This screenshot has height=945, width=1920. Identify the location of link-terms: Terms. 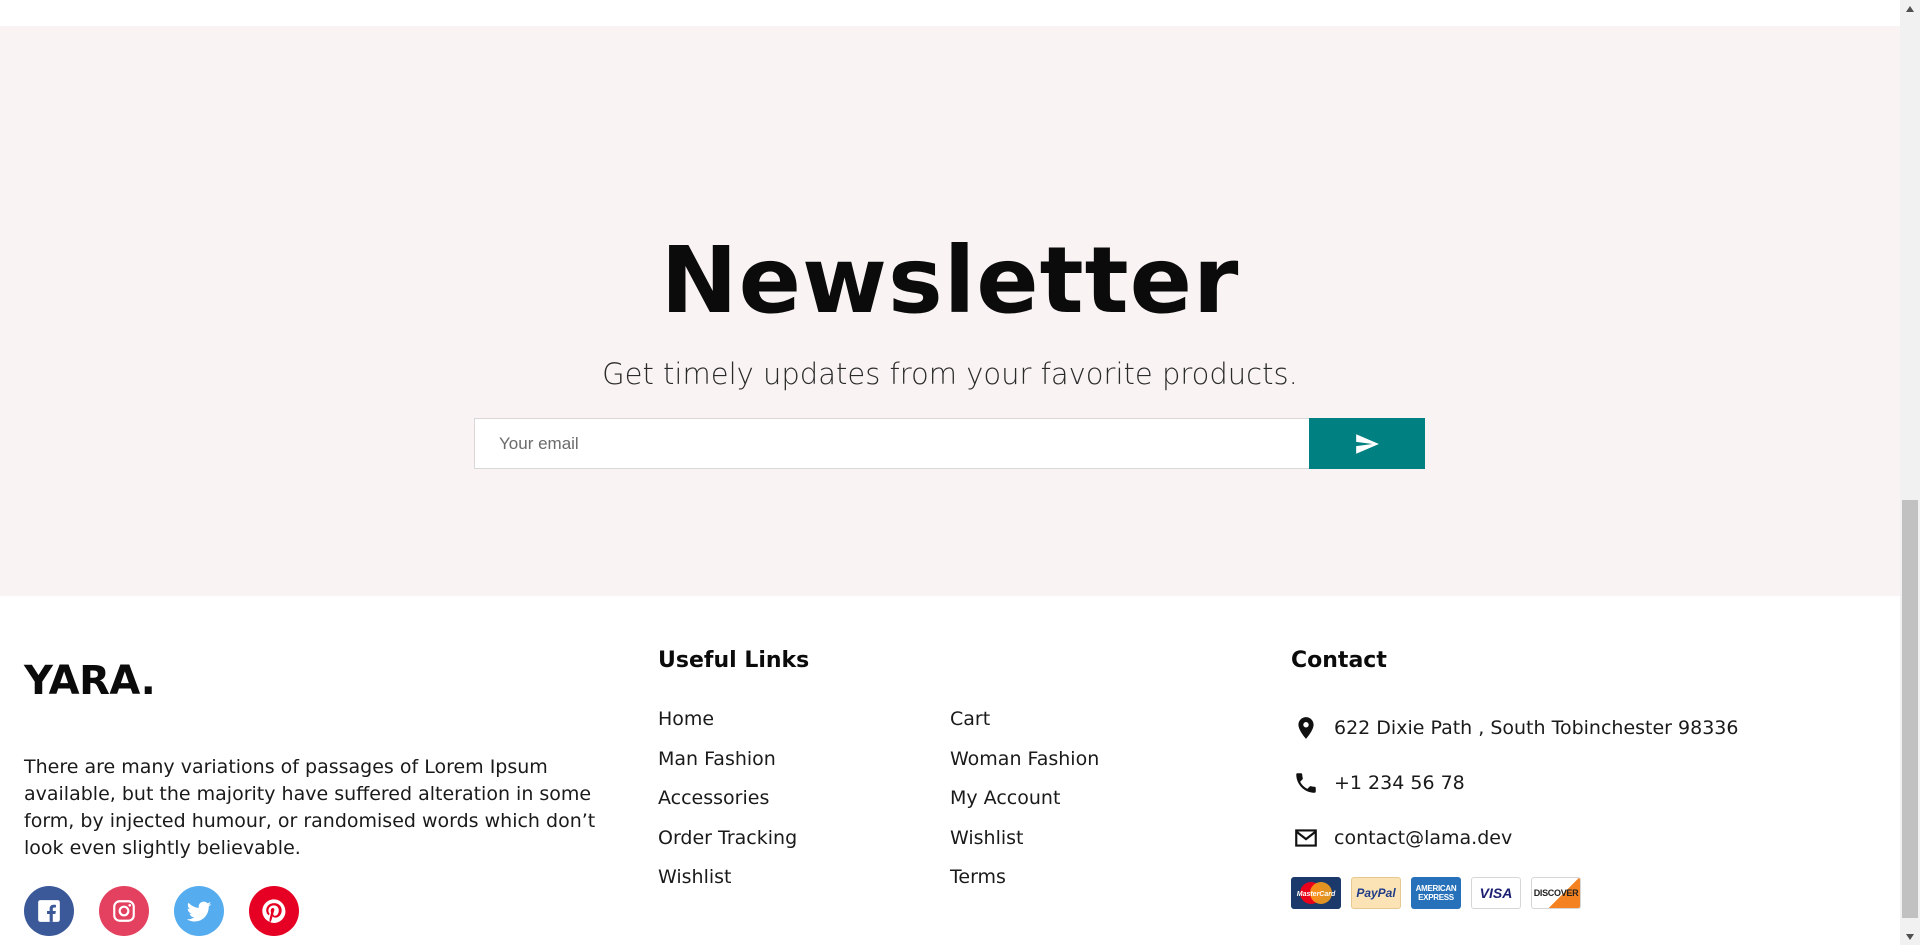
(1024, 884).